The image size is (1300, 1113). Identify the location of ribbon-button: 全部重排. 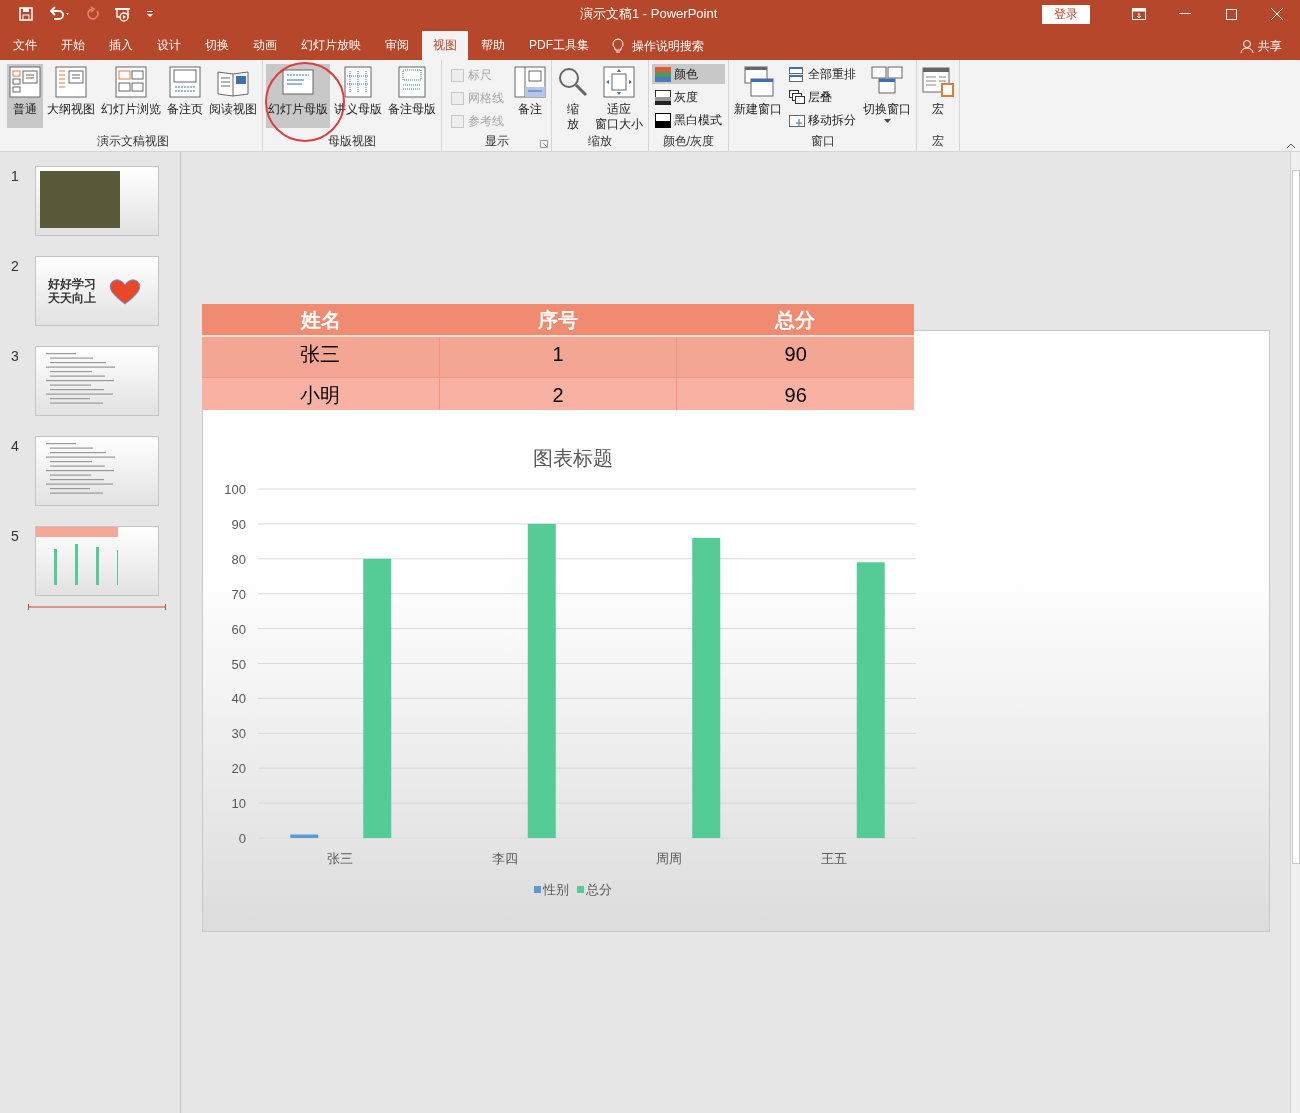
(822, 74).